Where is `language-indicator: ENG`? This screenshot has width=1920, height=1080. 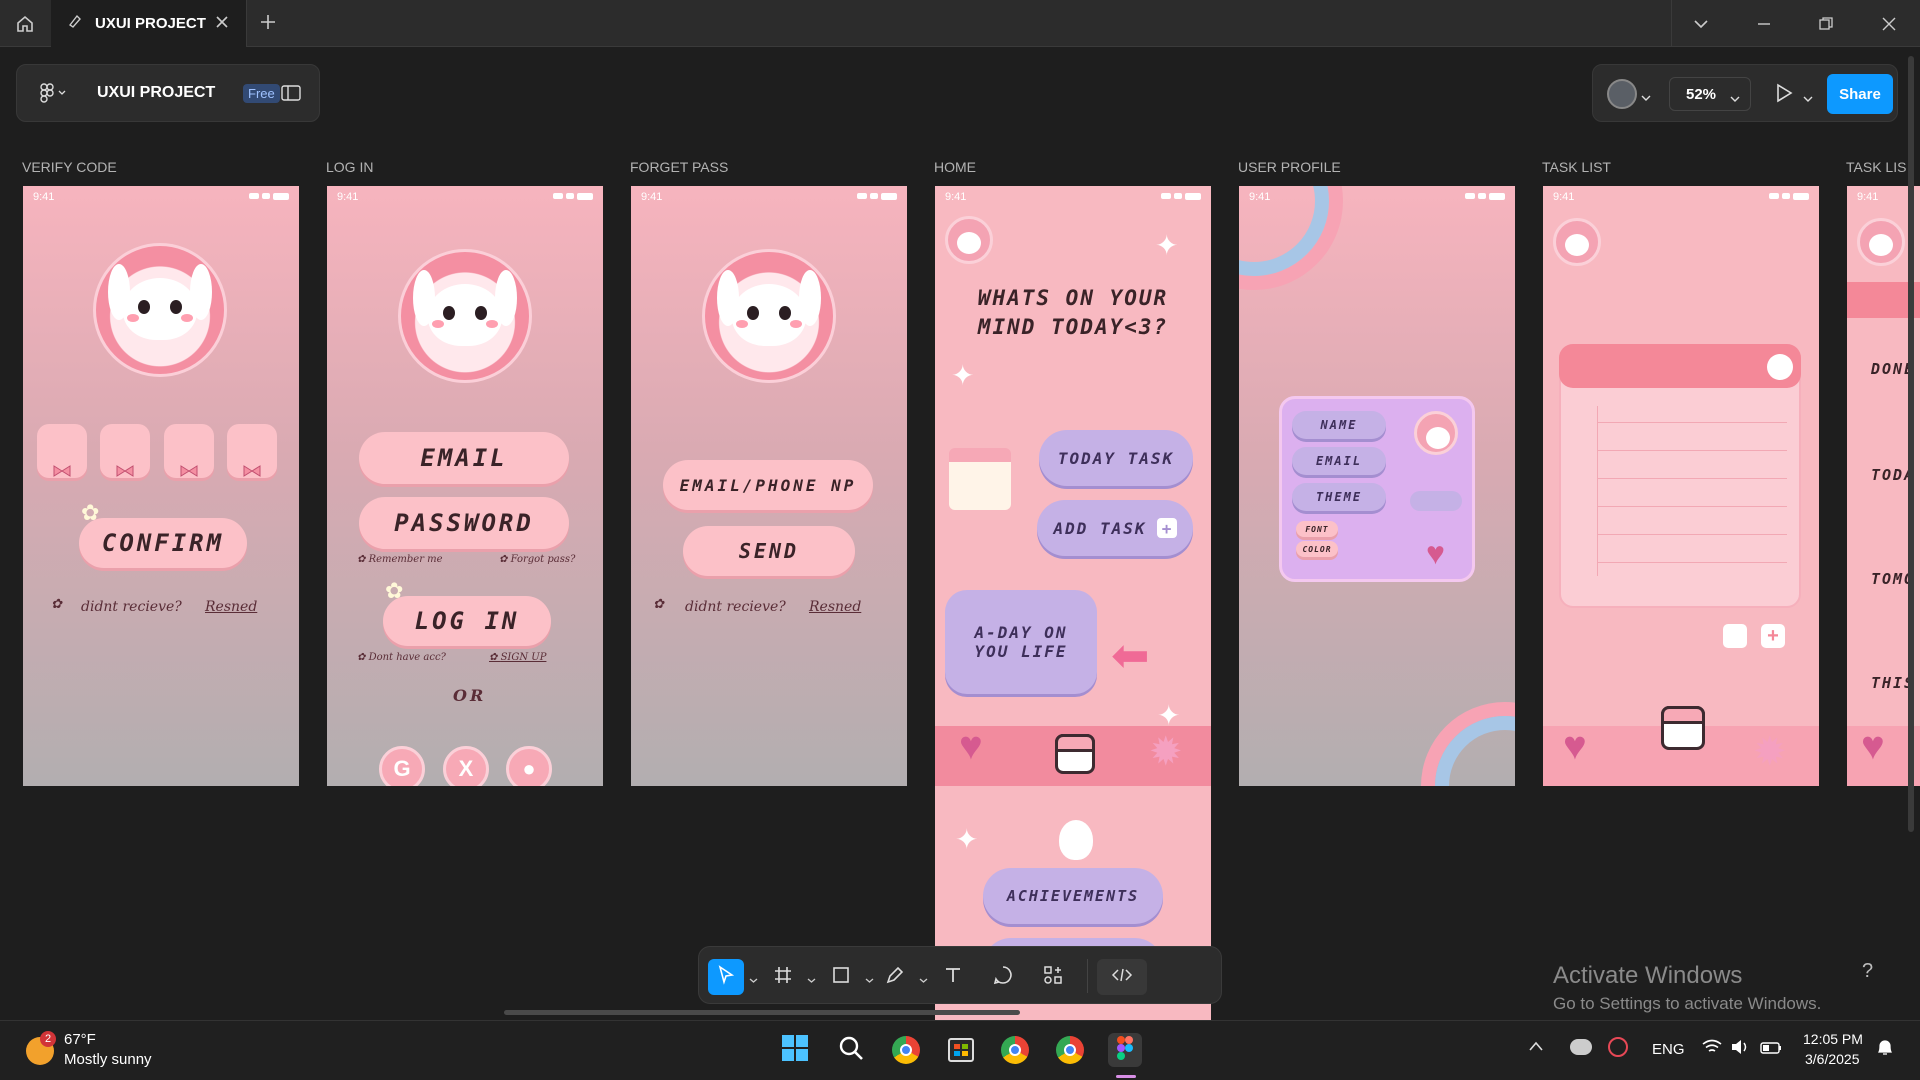 language-indicator: ENG is located at coordinates (1668, 1049).